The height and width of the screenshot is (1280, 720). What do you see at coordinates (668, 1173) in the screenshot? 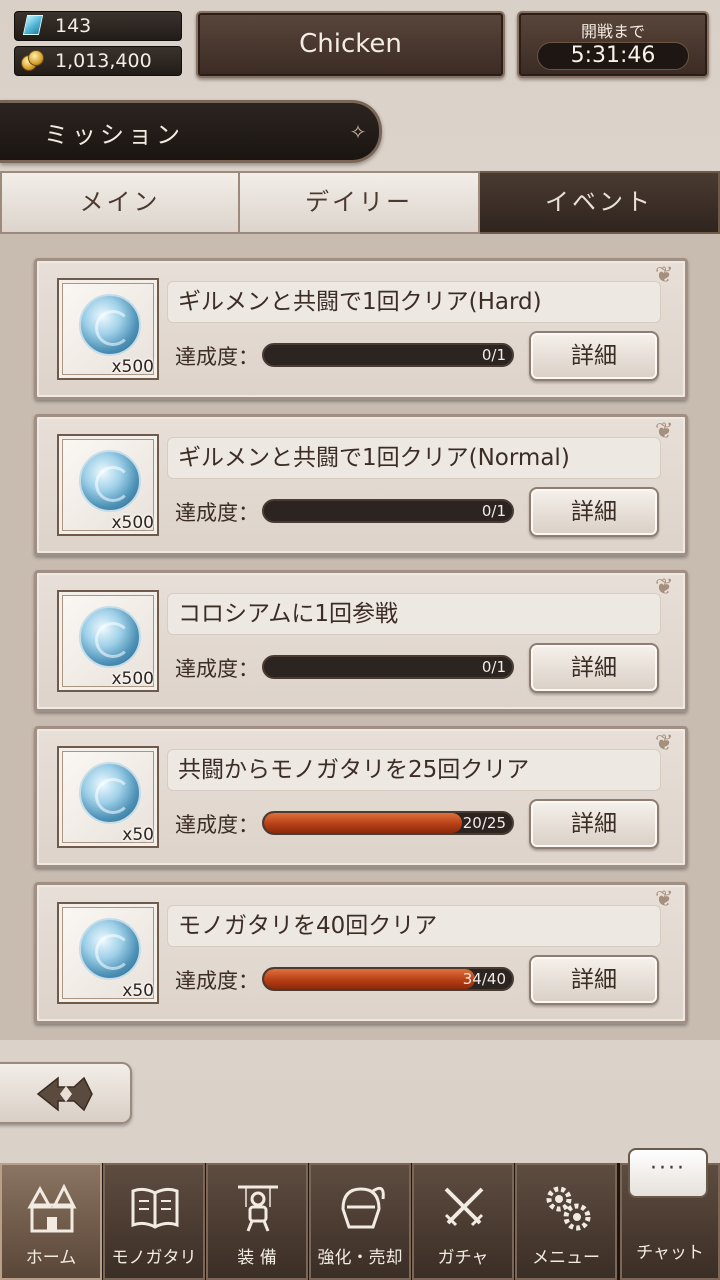
I see `chat-bubble-icon: ····` at bounding box center [668, 1173].